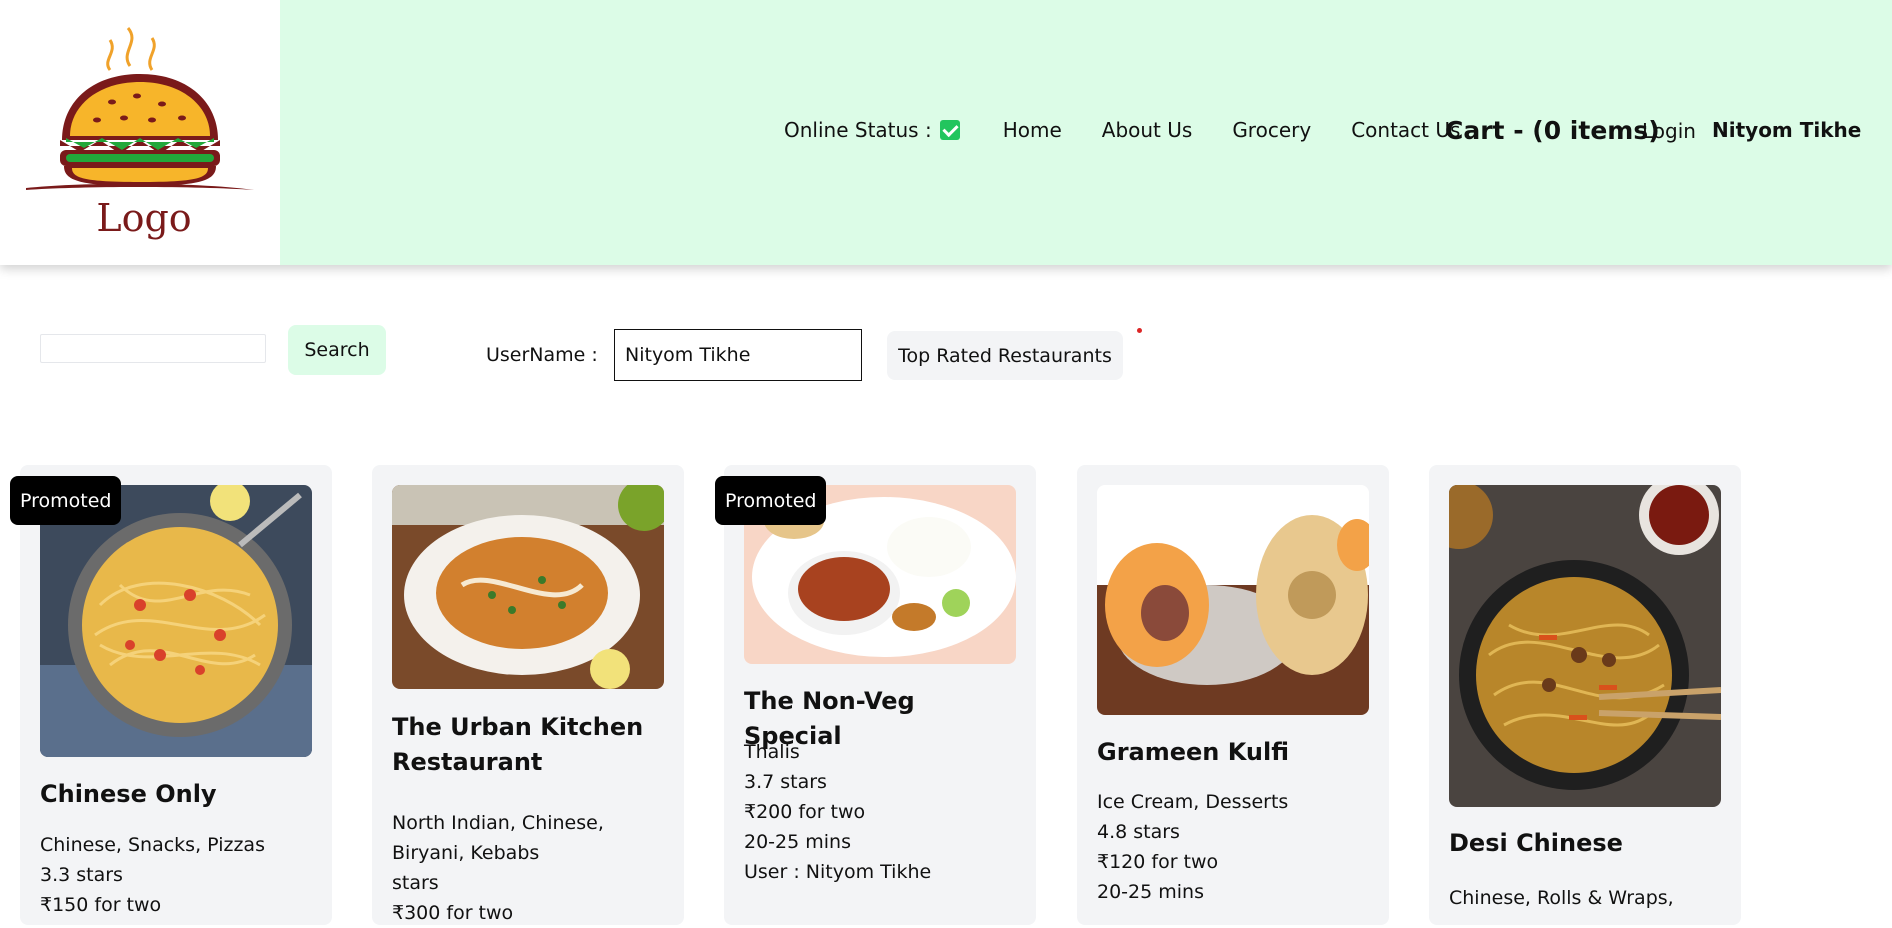 This screenshot has height=928, width=1892. What do you see at coordinates (498, 838) in the screenshot?
I see `restaurant-cuisines: North Indian, Chinese, Biryani, Kebabs` at bounding box center [498, 838].